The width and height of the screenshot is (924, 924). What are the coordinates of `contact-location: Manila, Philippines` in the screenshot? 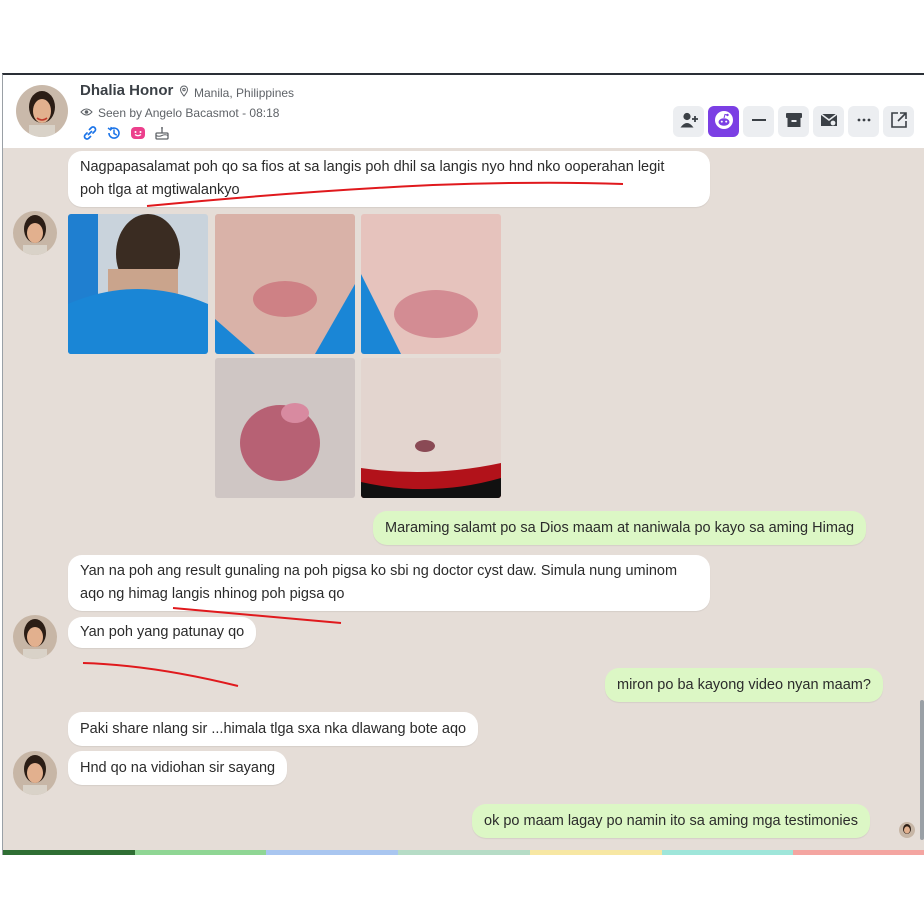 It's located at (236, 92).